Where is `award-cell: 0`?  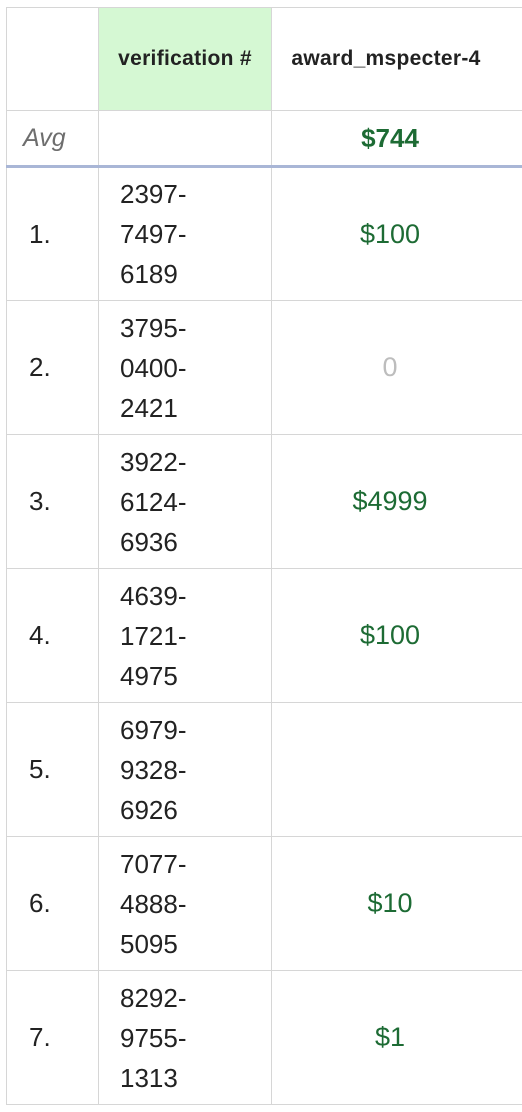 award-cell: 0 is located at coordinates (396, 367).